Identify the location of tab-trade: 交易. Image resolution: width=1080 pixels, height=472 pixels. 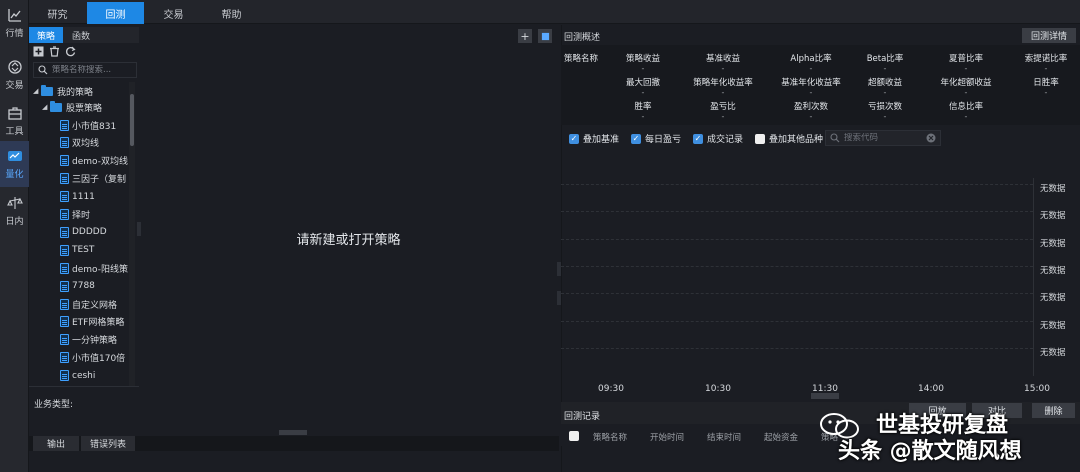
(173, 13).